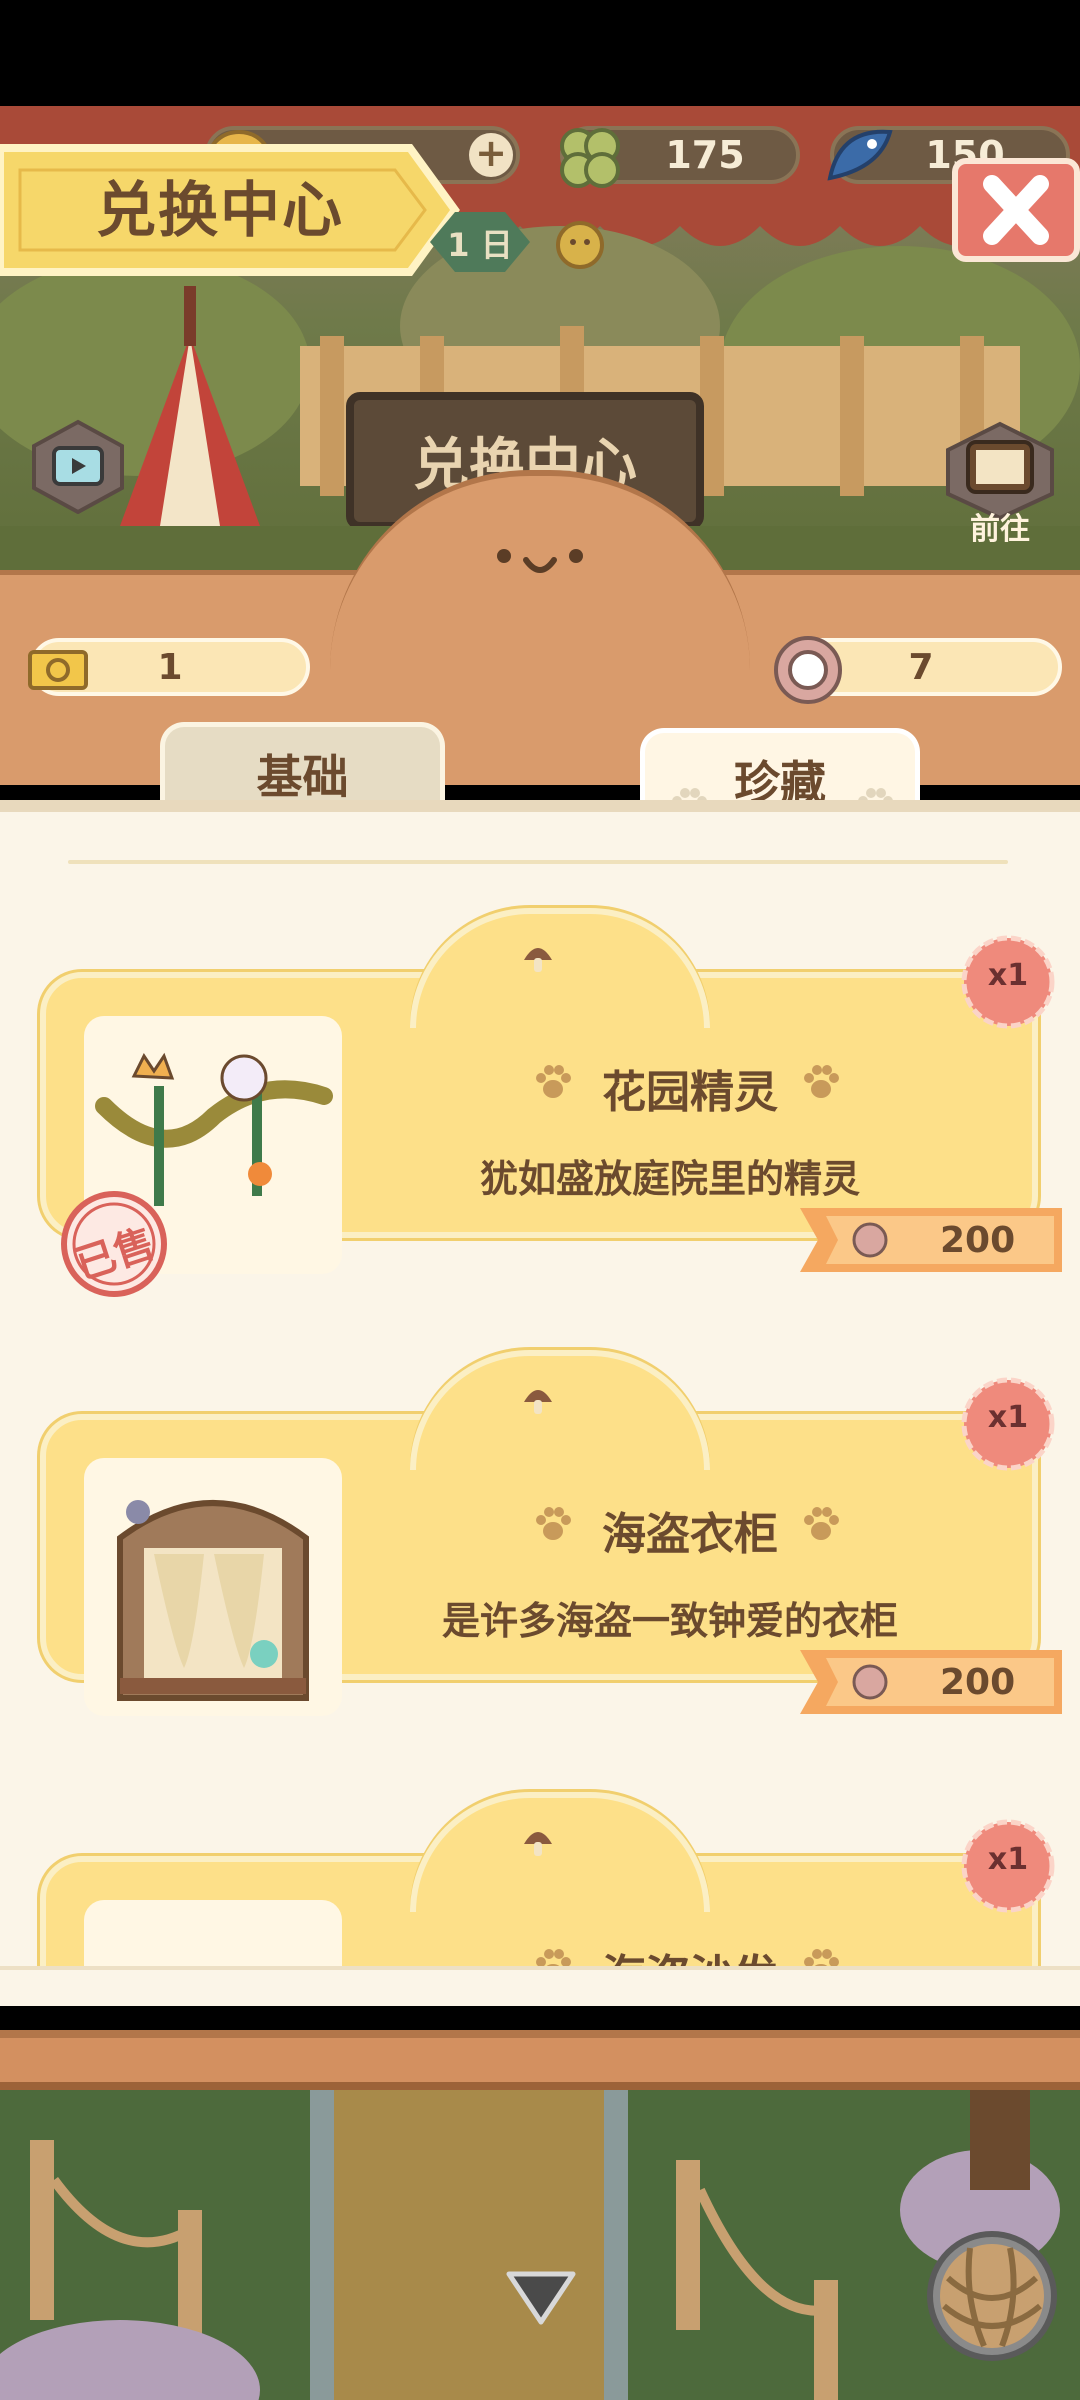 This screenshot has width=1080, height=2400. I want to click on chevron-down-icon, so click(541, 2298).